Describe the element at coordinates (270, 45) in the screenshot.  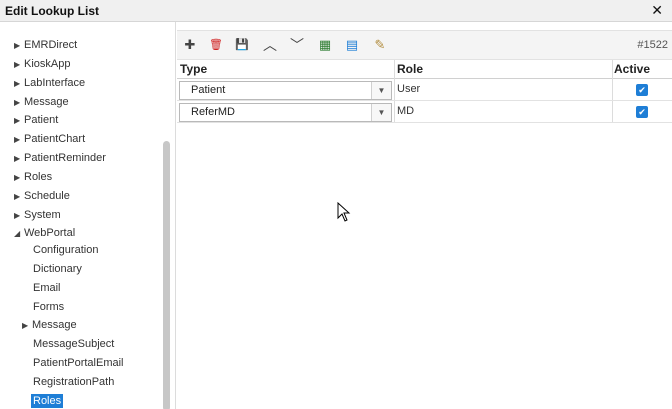
I see `move-up-icon: ︿` at that location.